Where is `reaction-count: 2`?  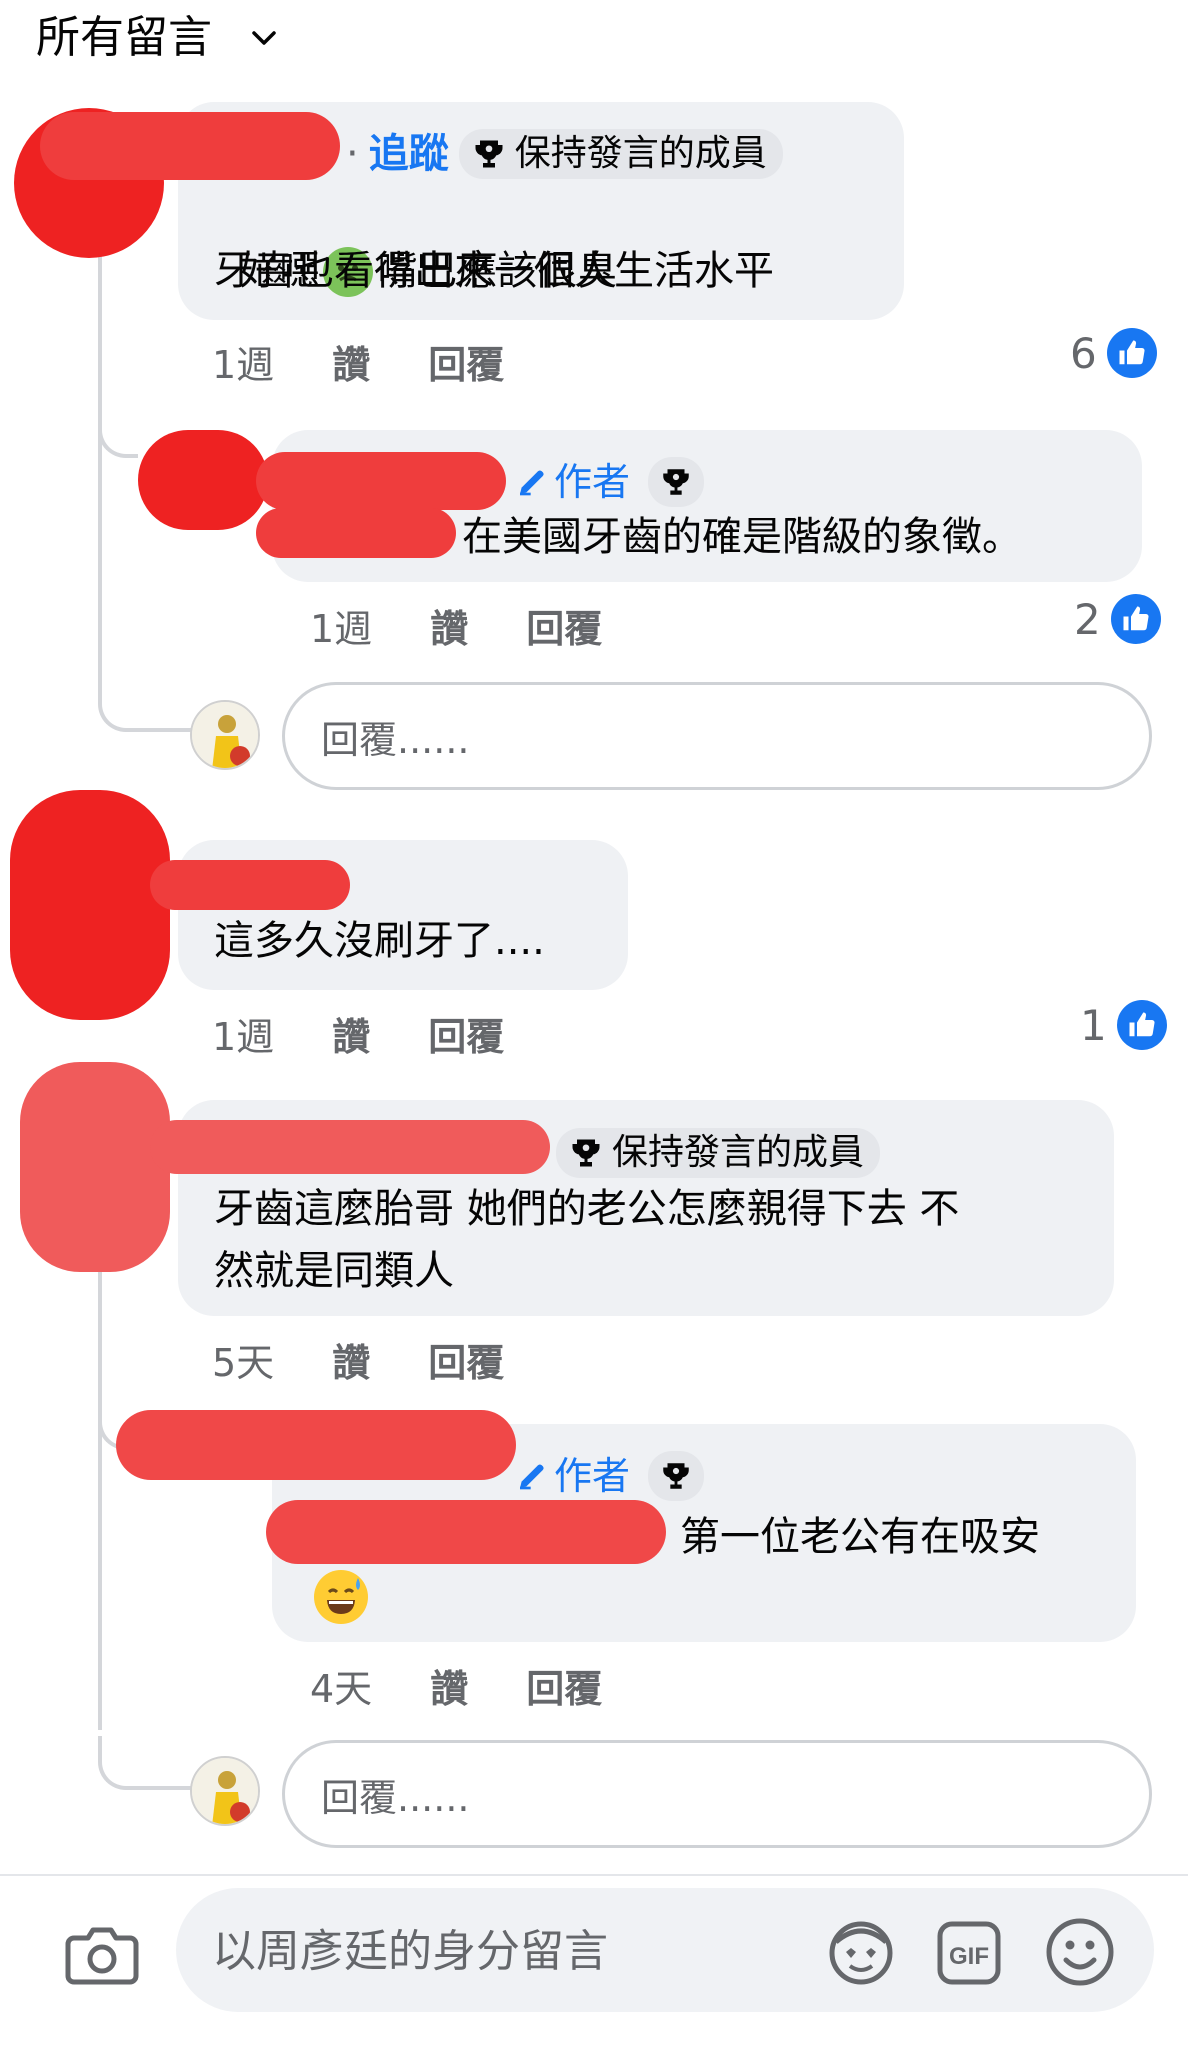
reaction-count: 2 is located at coordinates (1117, 619).